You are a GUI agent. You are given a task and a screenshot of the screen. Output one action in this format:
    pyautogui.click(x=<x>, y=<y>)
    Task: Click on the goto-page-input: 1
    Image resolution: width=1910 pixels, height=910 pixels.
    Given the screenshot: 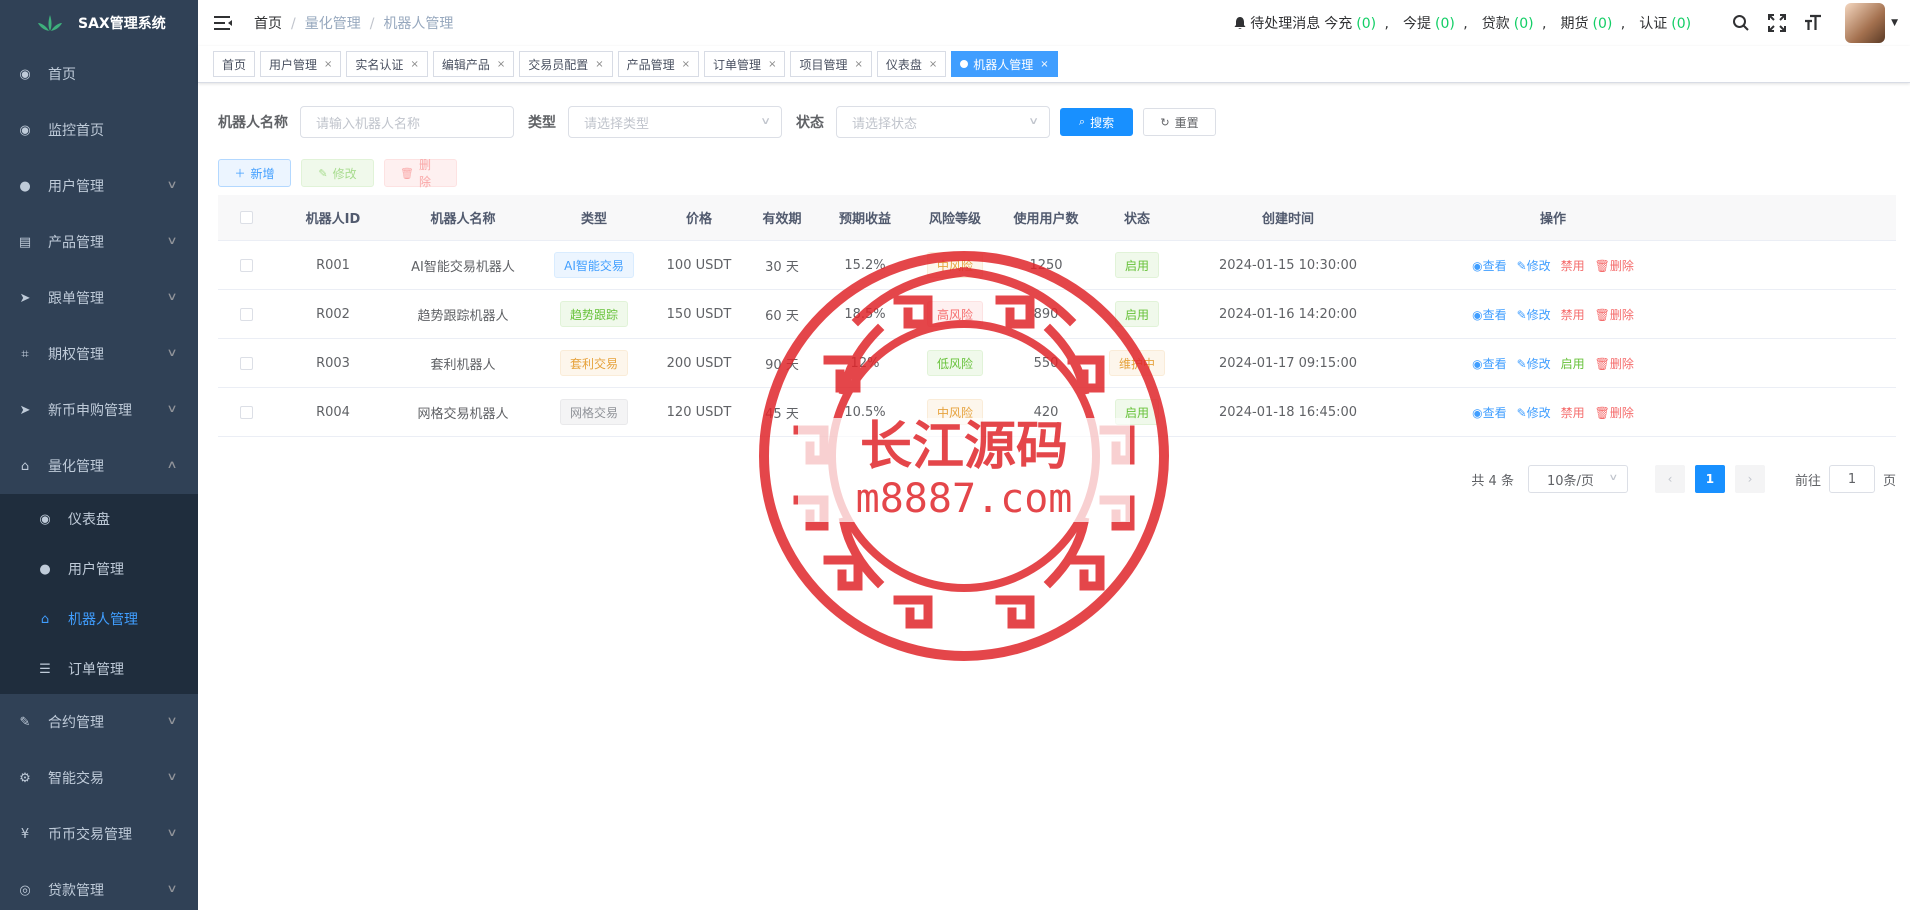 What is the action you would take?
    pyautogui.click(x=1851, y=479)
    